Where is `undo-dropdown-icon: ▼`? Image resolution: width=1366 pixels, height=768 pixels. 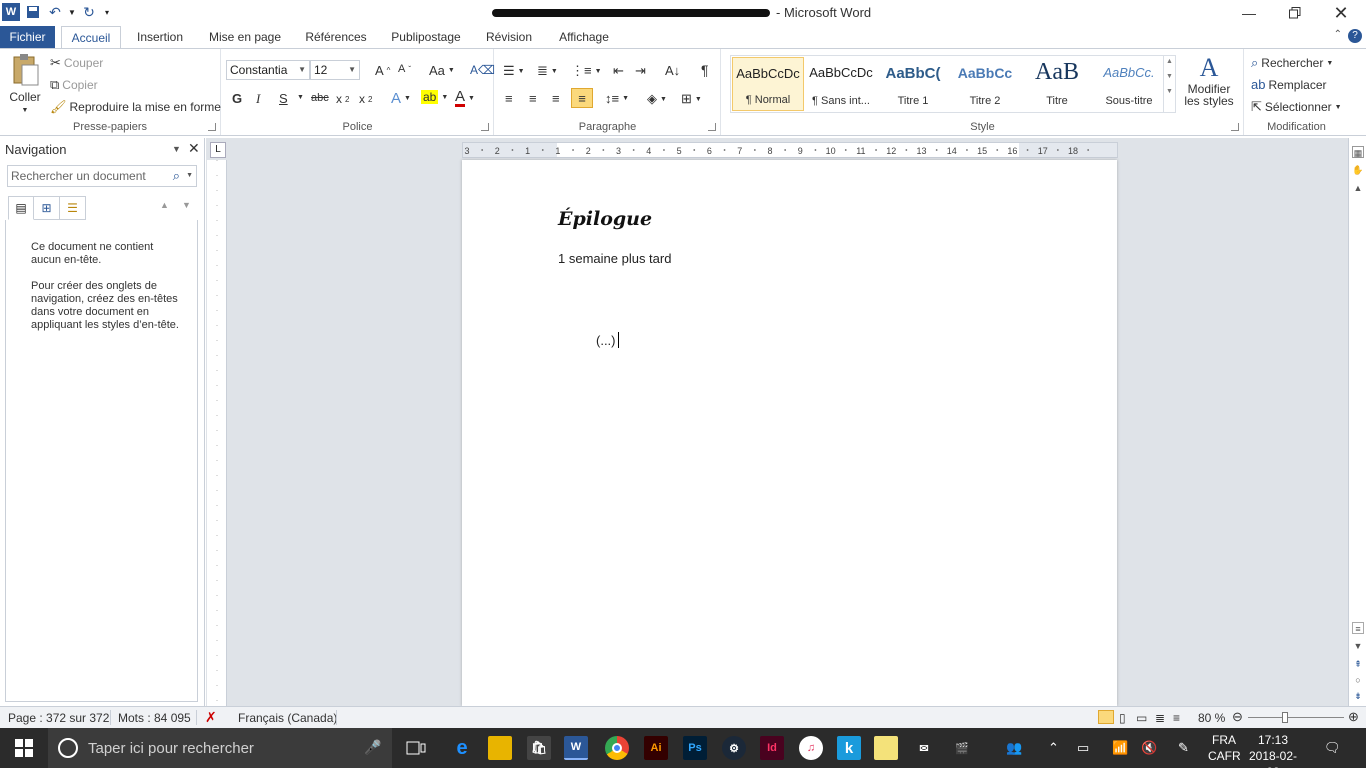
undo-dropdown-icon: ▼ is located at coordinates (72, 12).